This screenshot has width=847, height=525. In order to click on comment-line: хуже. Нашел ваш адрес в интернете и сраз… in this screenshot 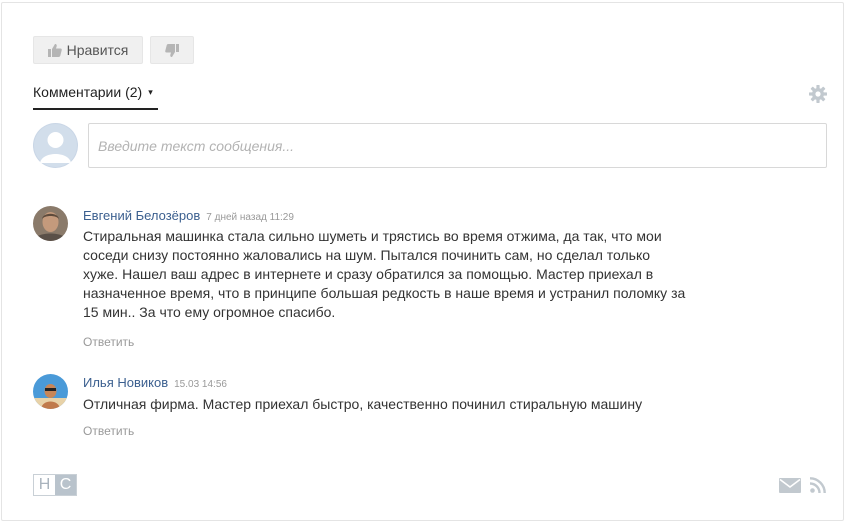, I will do `click(368, 274)`.